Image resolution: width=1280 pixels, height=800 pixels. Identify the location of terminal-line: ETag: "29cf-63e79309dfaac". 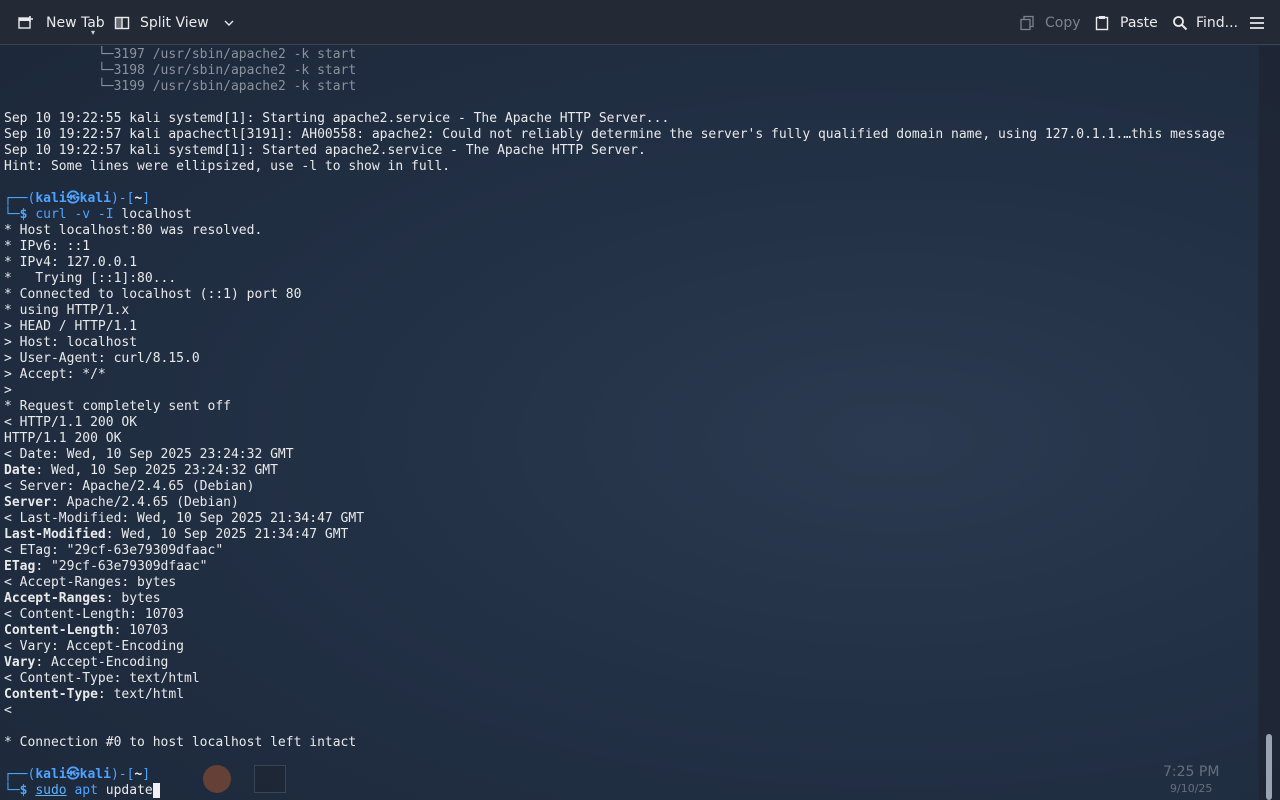
(106, 567).